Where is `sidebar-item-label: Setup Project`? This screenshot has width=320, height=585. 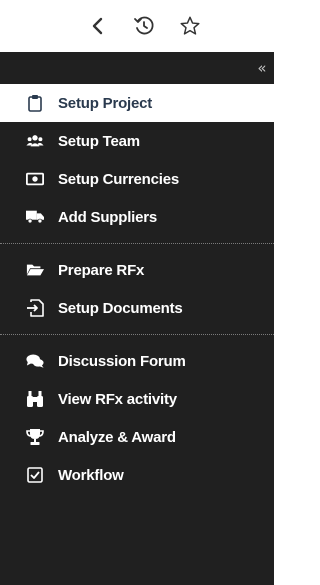
sidebar-item-label: Setup Project is located at coordinates (105, 103).